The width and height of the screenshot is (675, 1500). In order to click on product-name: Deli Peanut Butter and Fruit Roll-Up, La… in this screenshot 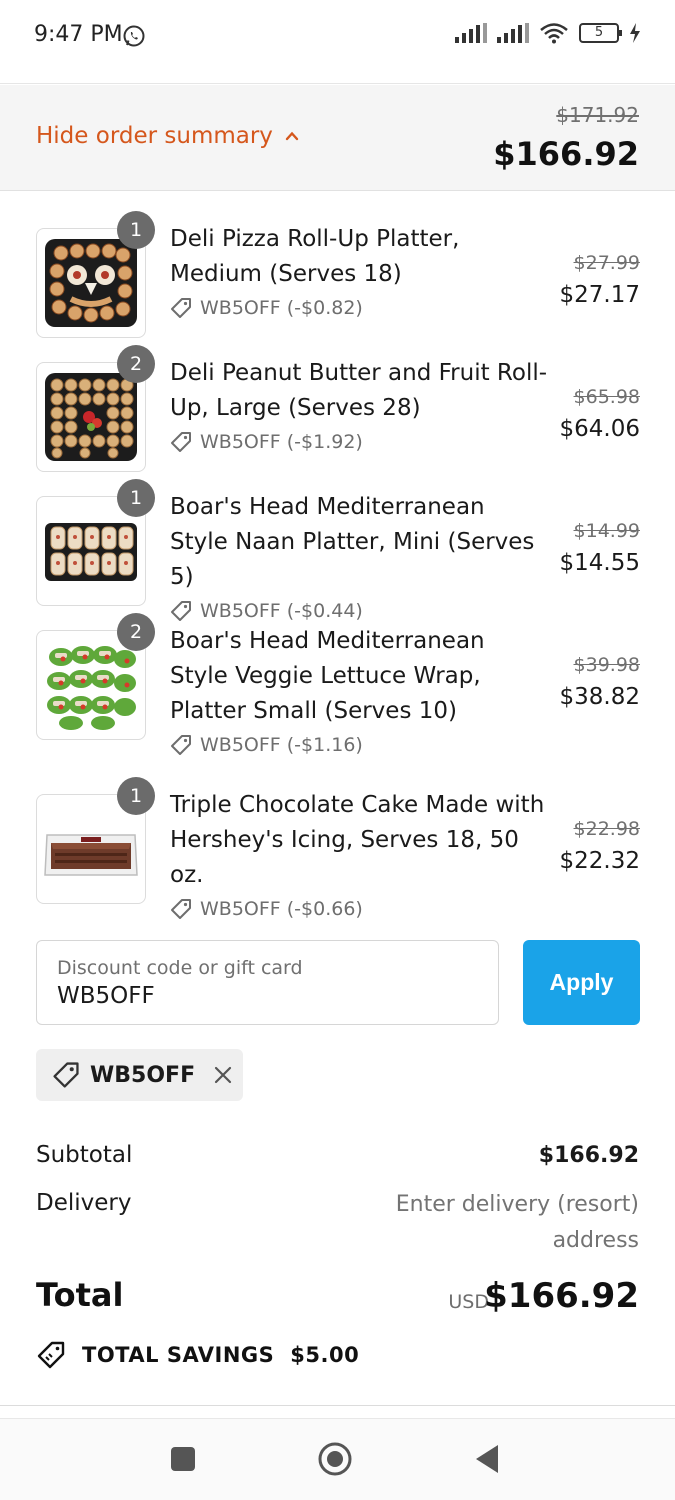, I will do `click(359, 390)`.